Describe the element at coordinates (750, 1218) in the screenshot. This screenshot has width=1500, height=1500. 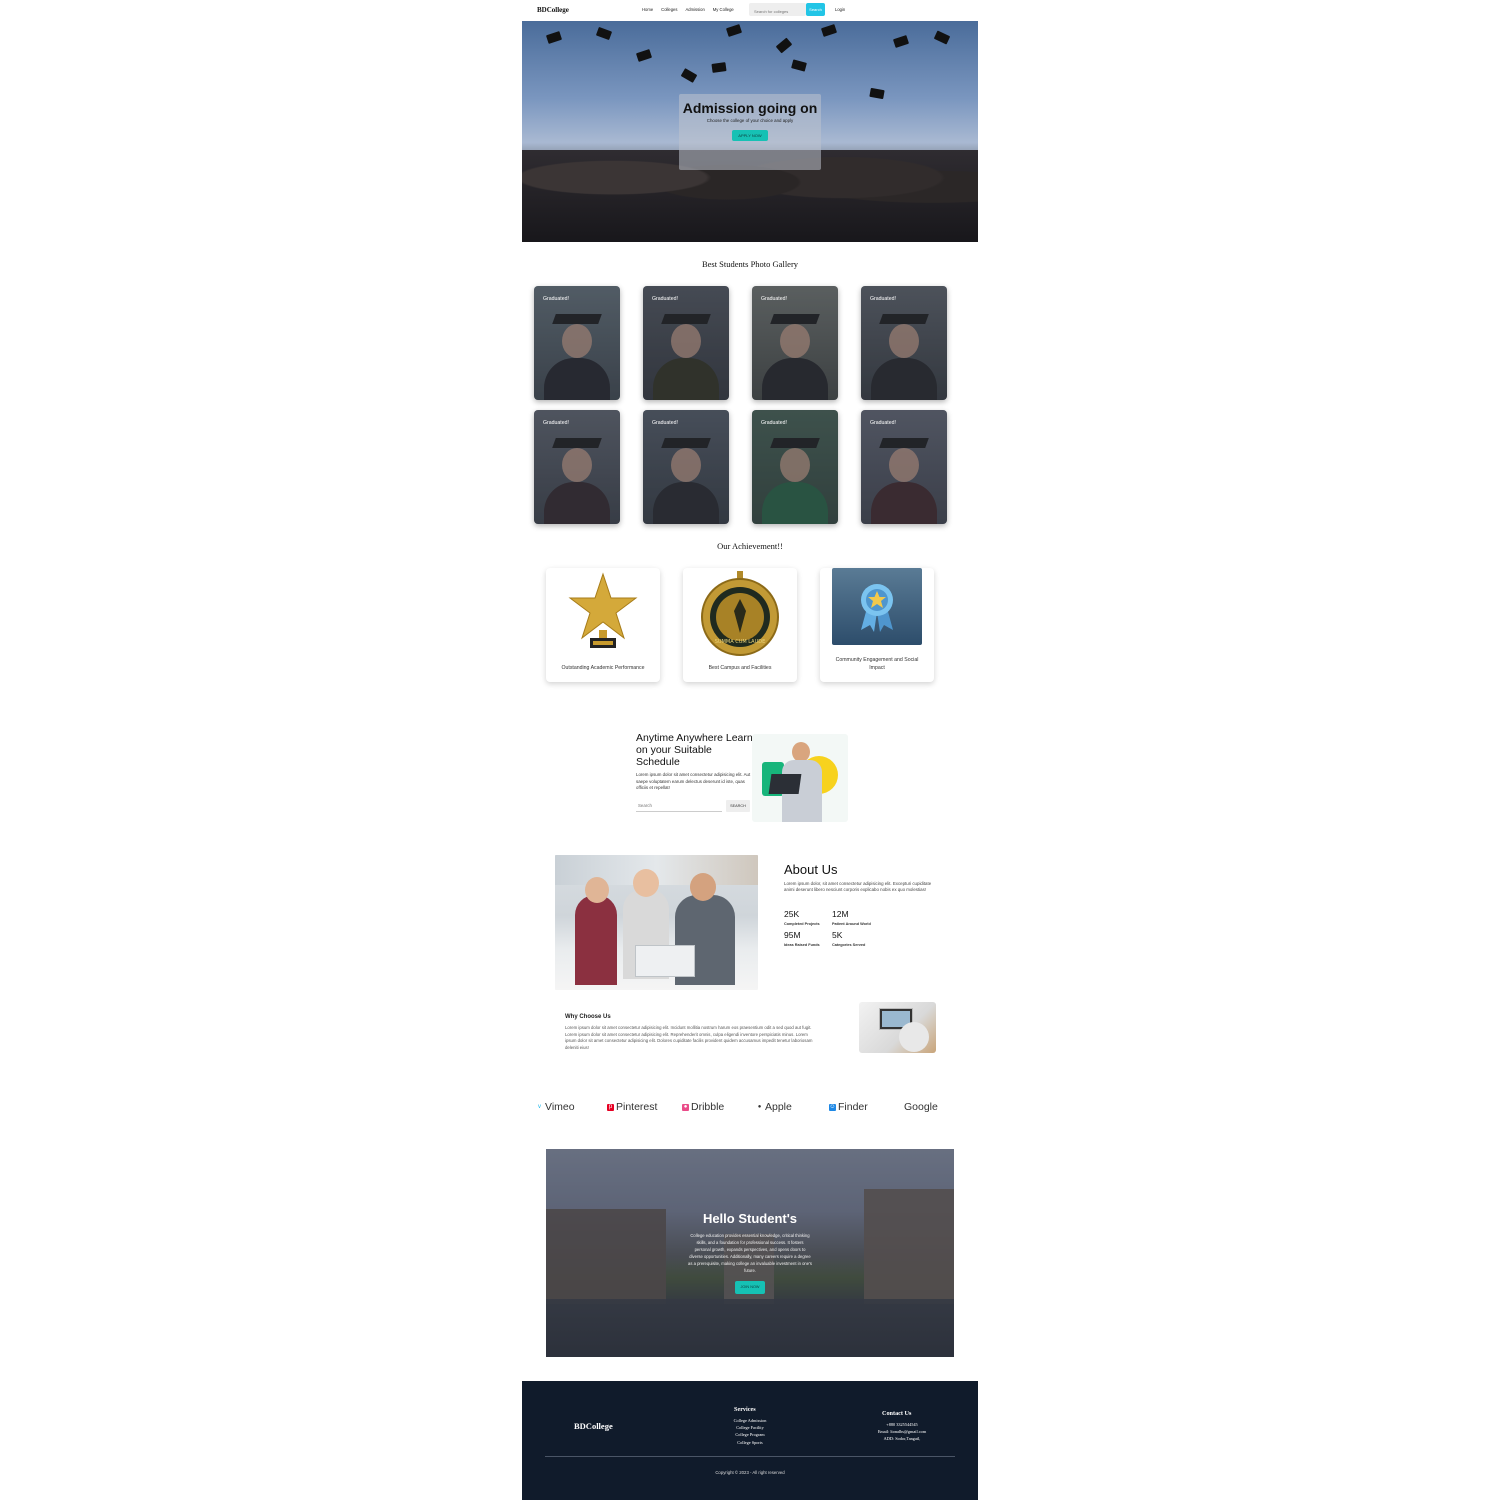
I see `hello-title: Hello Student's` at that location.